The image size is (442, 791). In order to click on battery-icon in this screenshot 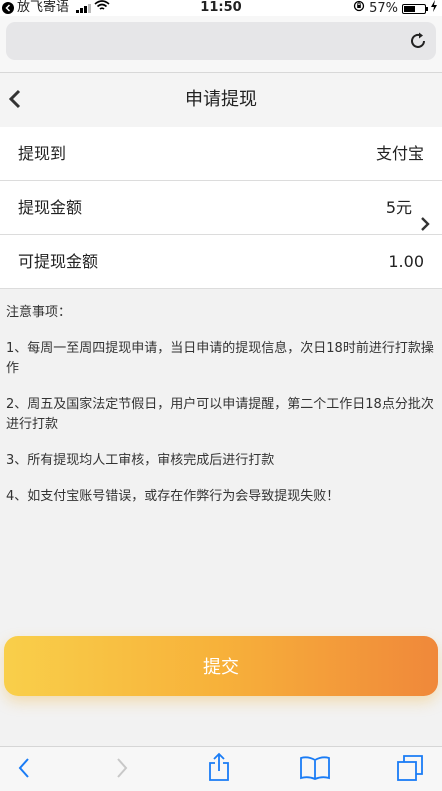, I will do `click(415, 8)`.